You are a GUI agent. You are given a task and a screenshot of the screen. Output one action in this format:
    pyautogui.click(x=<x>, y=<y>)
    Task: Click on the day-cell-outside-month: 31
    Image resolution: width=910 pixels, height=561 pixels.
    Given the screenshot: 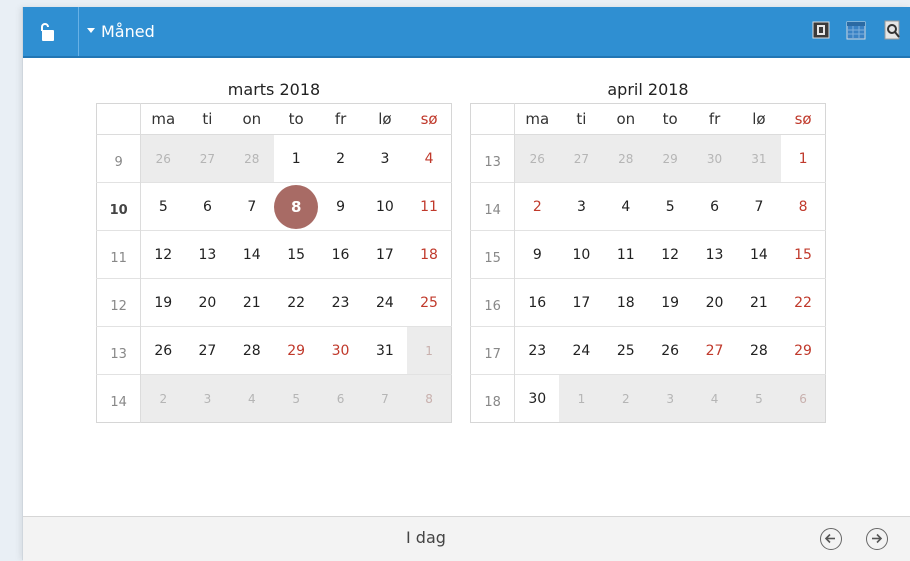 What is the action you would take?
    pyautogui.click(x=759, y=158)
    